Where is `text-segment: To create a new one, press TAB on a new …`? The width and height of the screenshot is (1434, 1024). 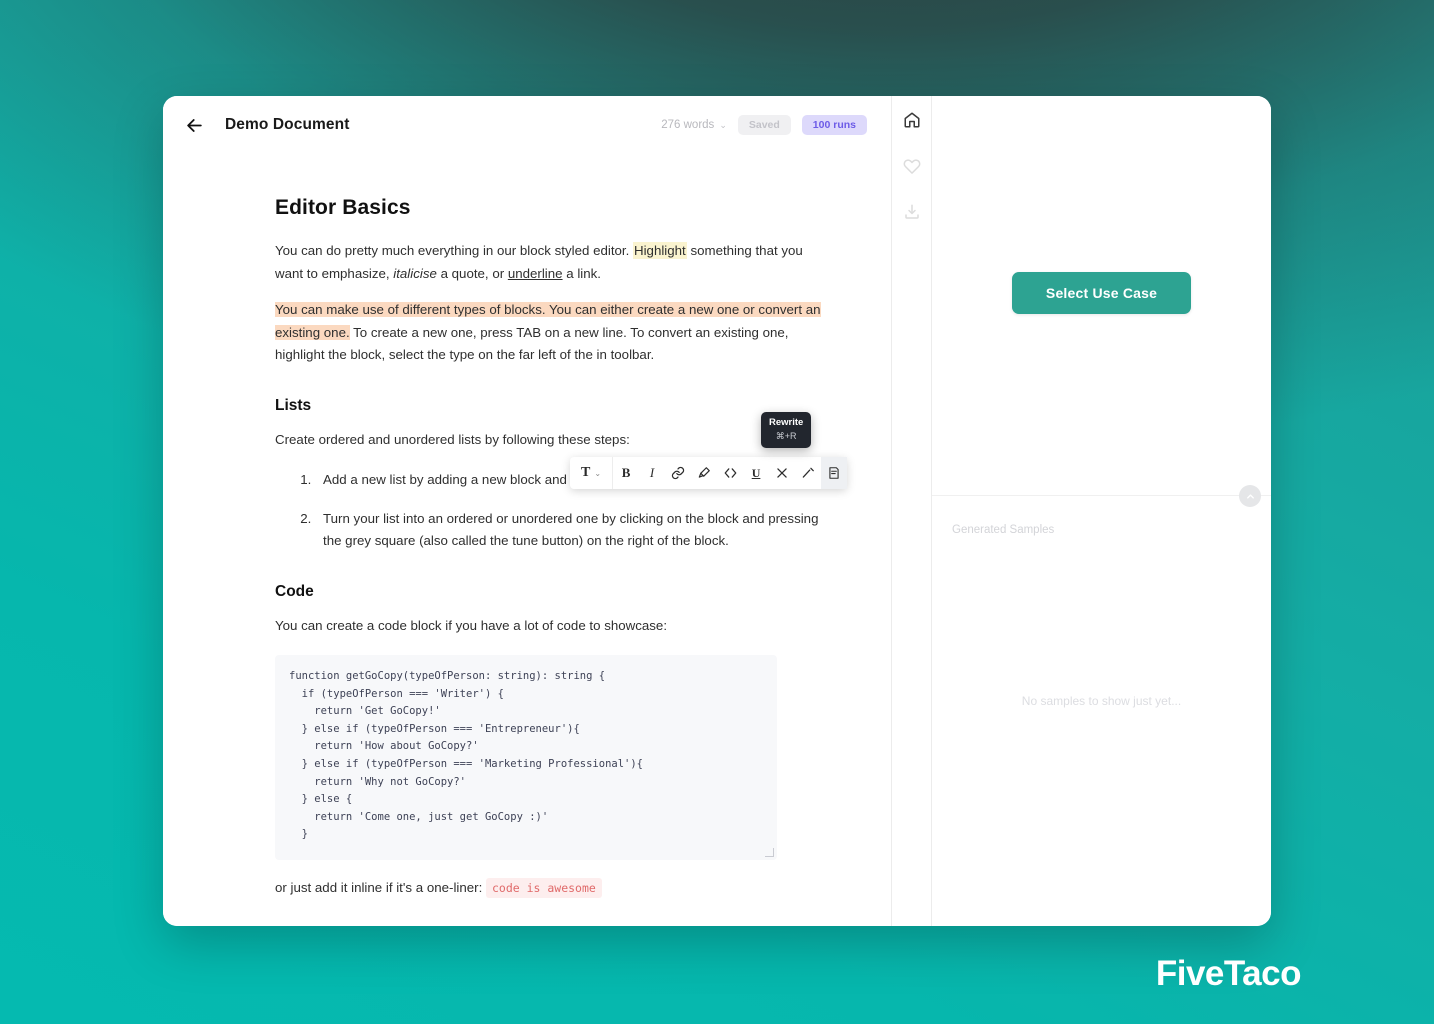
text-segment: To create a new one, press TAB on a new … is located at coordinates (532, 343).